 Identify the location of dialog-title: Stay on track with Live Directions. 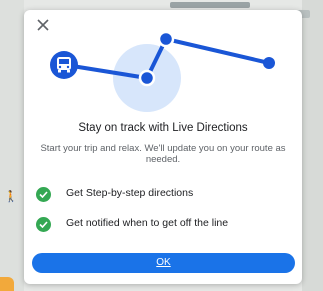
(163, 128).